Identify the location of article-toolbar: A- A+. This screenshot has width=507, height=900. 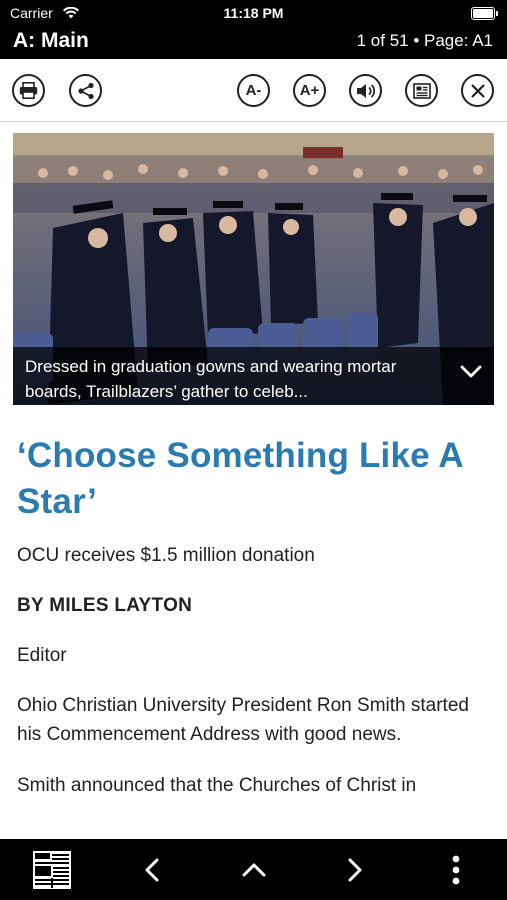
(253, 90).